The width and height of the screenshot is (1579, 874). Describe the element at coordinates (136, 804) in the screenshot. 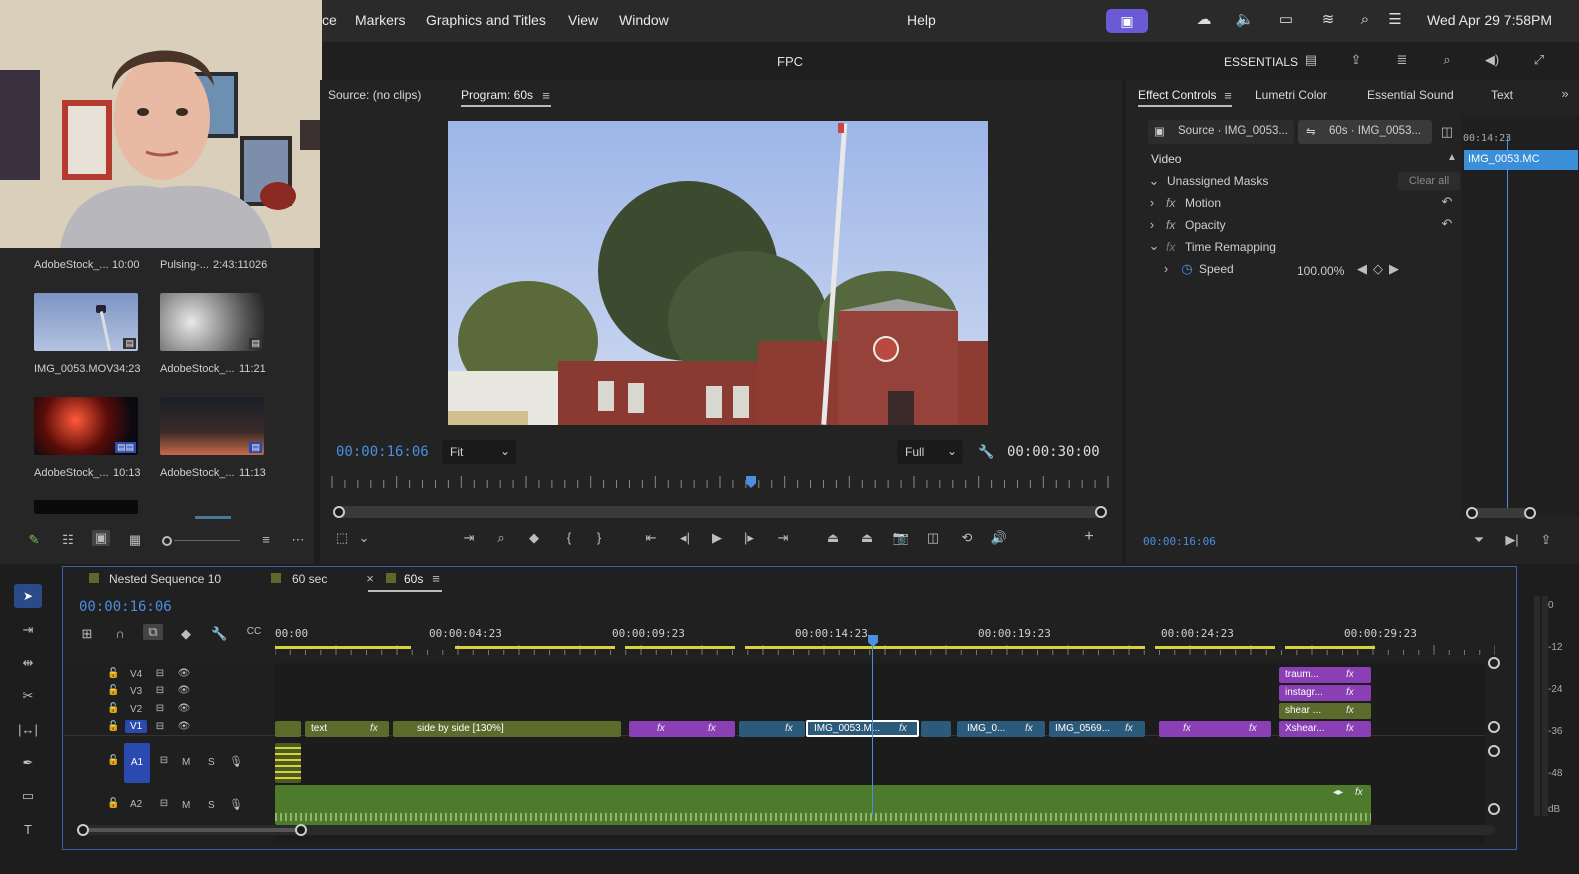

I see `track-a2-label: A2` at that location.